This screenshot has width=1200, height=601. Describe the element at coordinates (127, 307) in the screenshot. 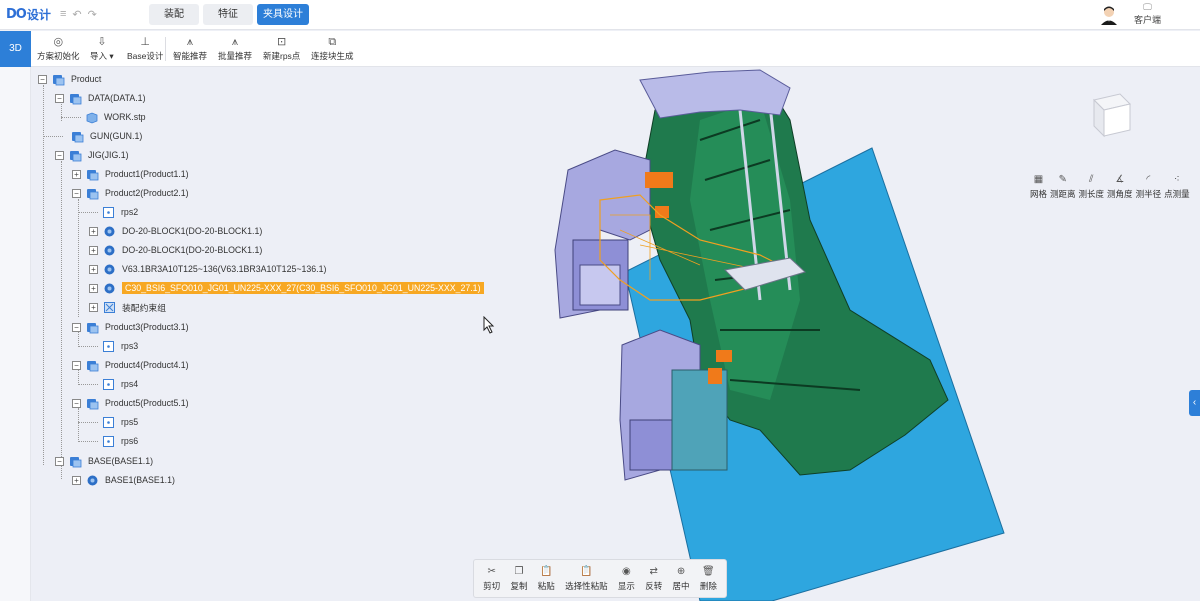

I see `tree-node-constraints: + 装配约束组` at that location.